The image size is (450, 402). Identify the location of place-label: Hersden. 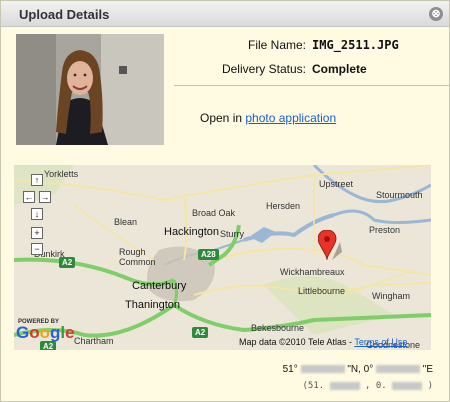
(283, 206).